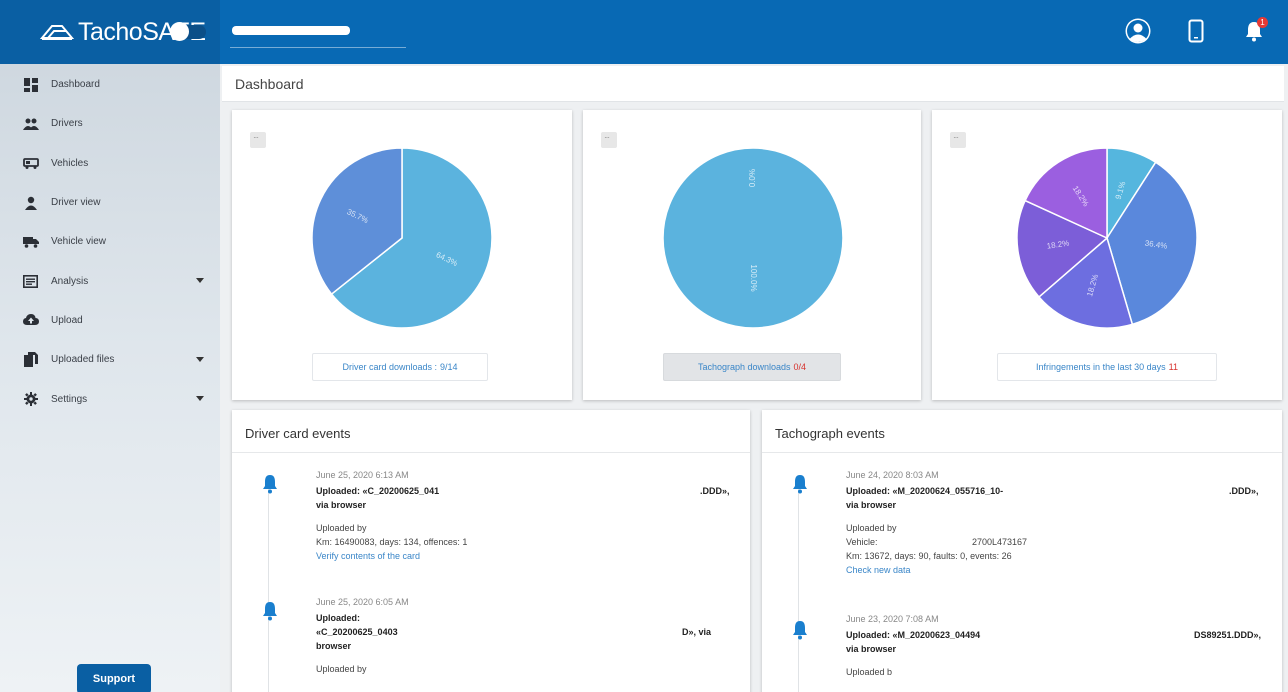 The width and height of the screenshot is (1288, 692). I want to click on sidebar-item-label: Uploaded files, so click(83, 360).